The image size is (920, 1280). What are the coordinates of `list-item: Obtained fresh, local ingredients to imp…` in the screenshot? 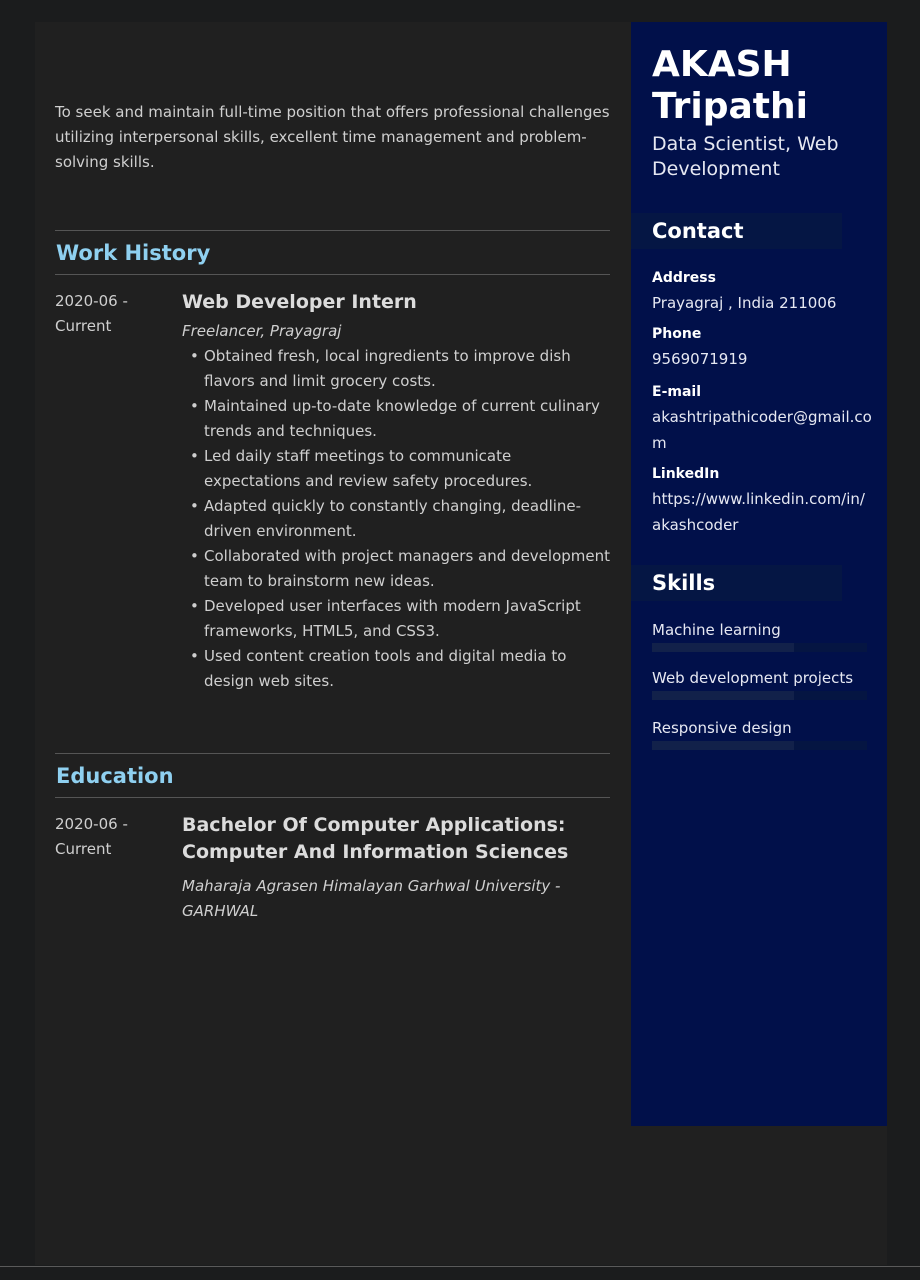 It's located at (400, 369).